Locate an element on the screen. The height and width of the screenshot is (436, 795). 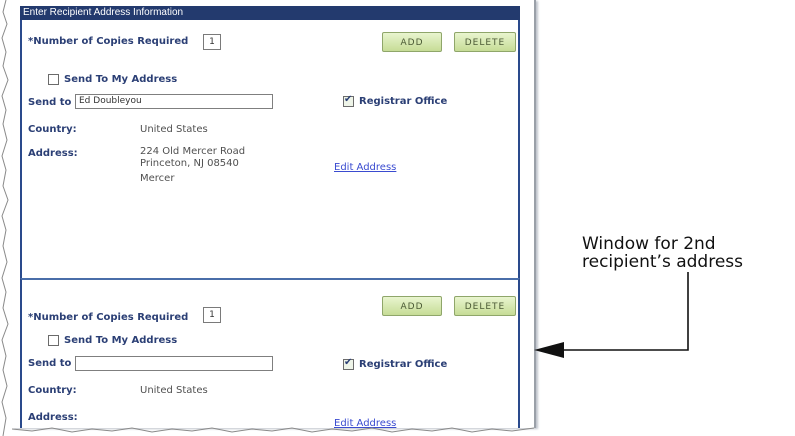
torn-edge-left is located at coordinates (5, 218).